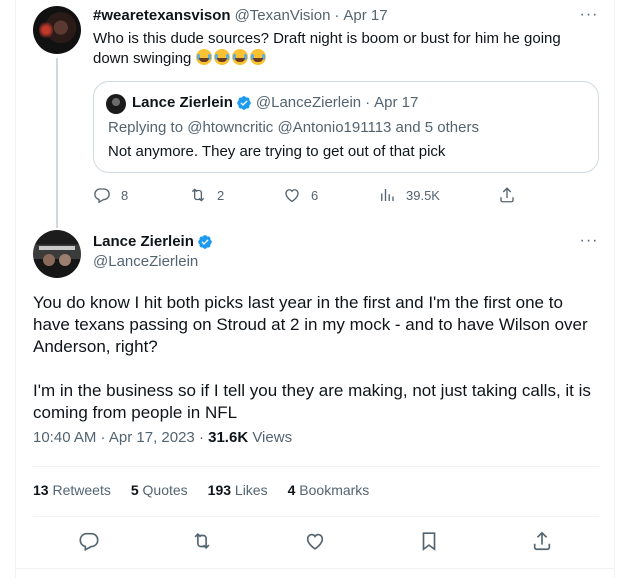 Image resolution: width=619 pixels, height=578 pixels. What do you see at coordinates (365, 15) in the screenshot?
I see `tweet1-date: Apr 17` at bounding box center [365, 15].